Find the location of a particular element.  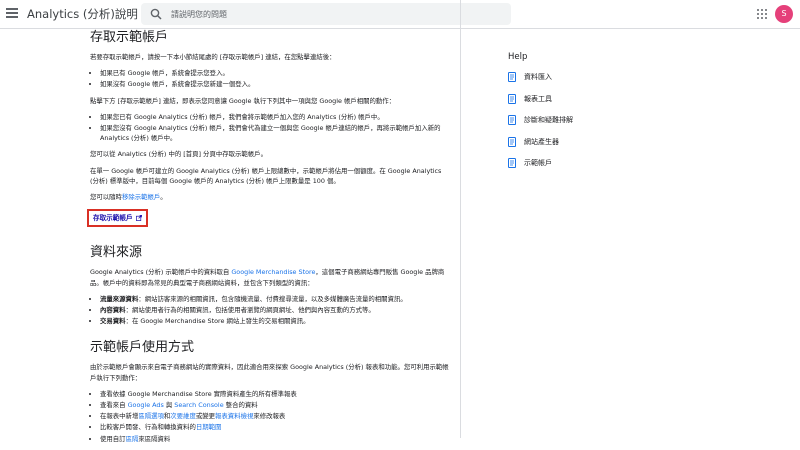

google-ads-link: Google Ads is located at coordinates (146, 405).